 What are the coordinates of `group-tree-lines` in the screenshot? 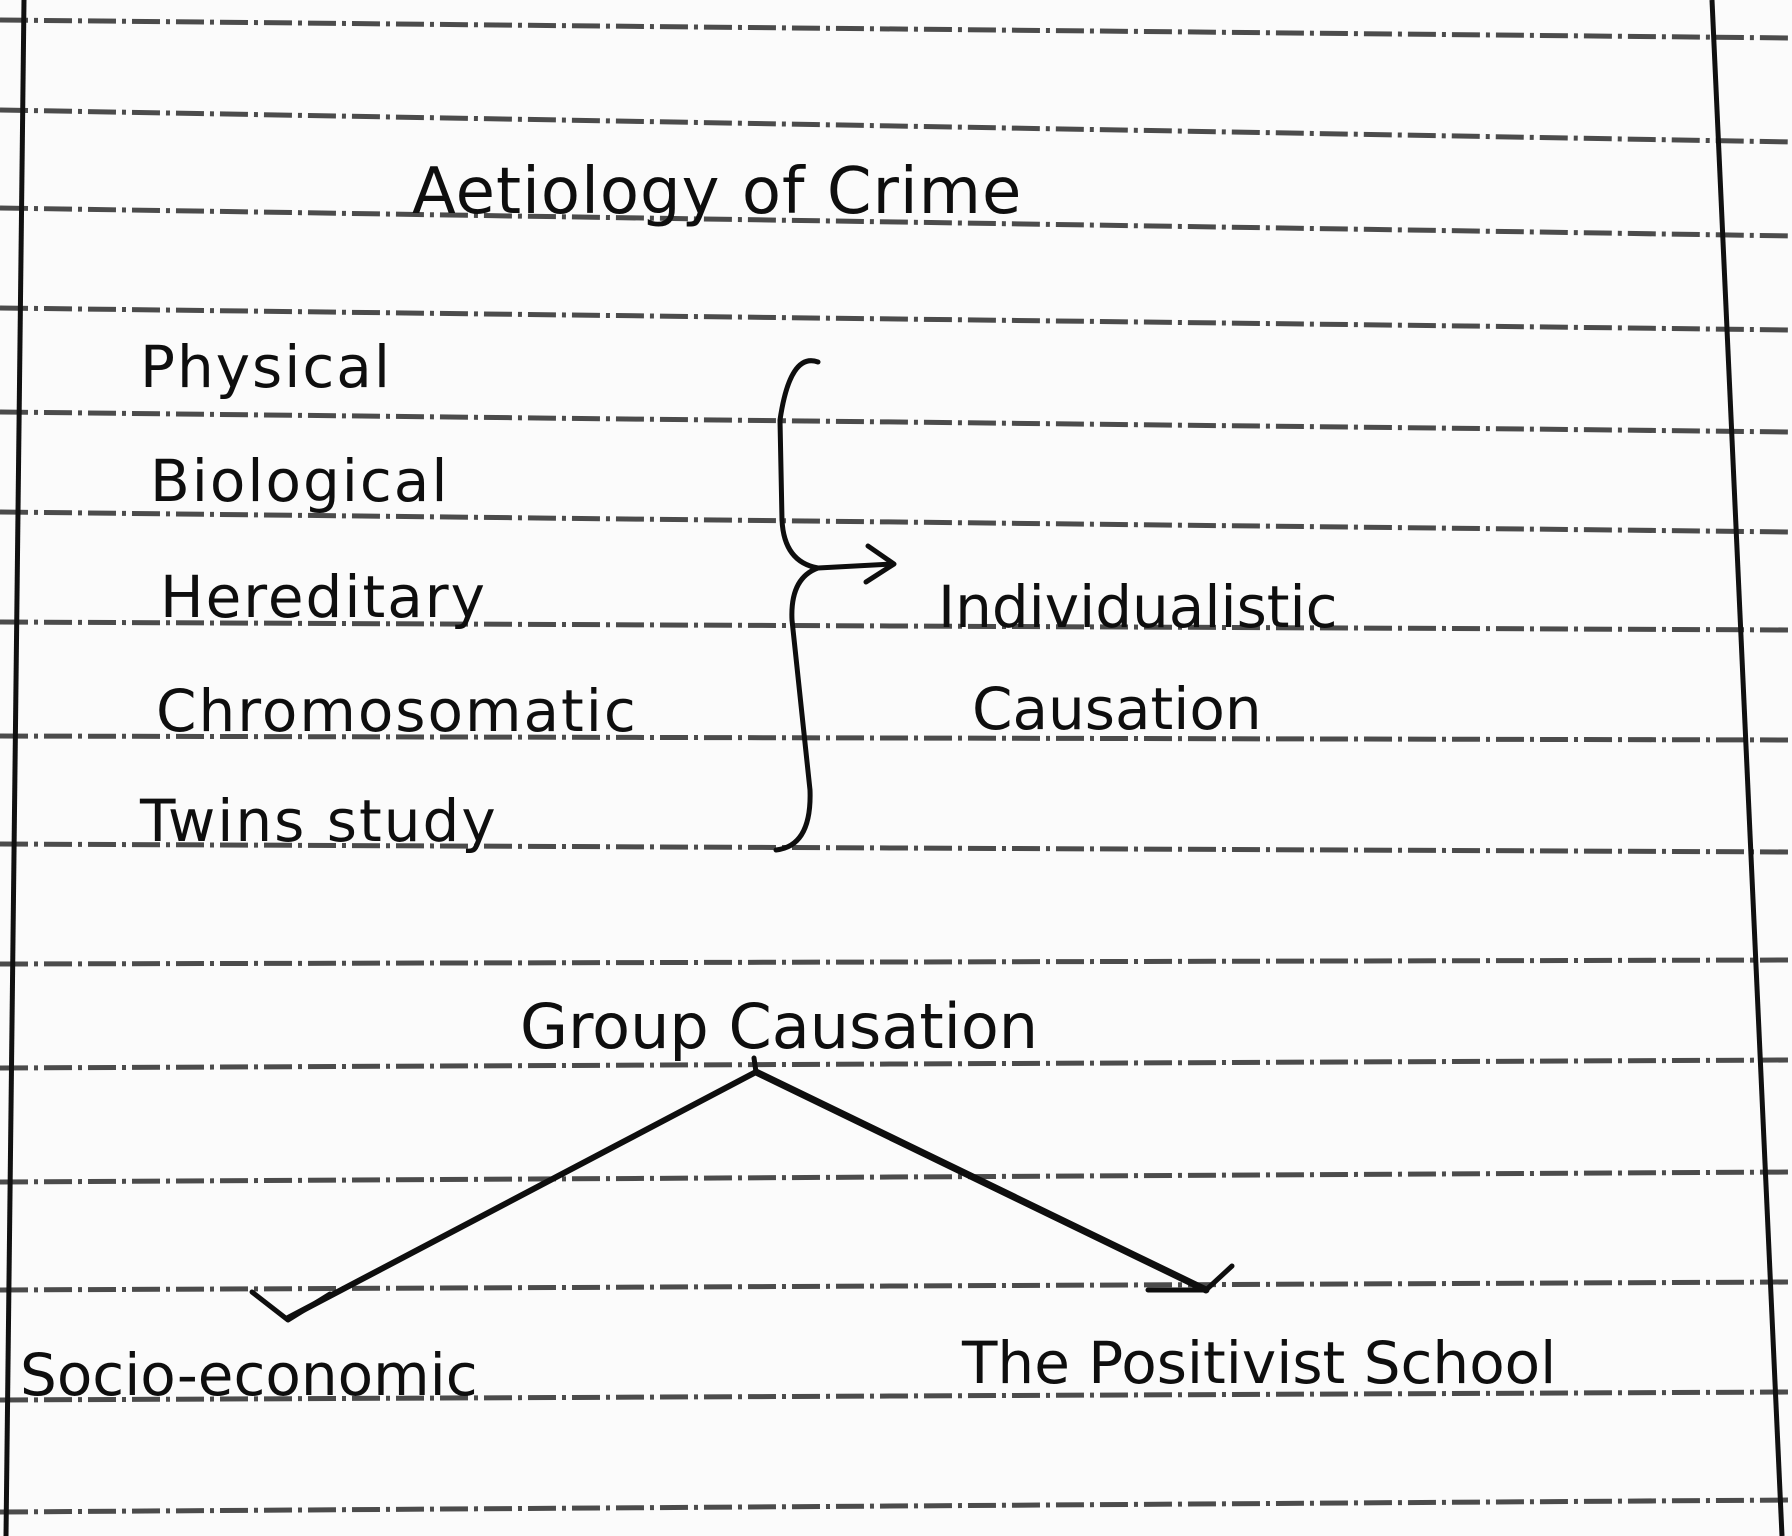 It's located at (747, 1188).